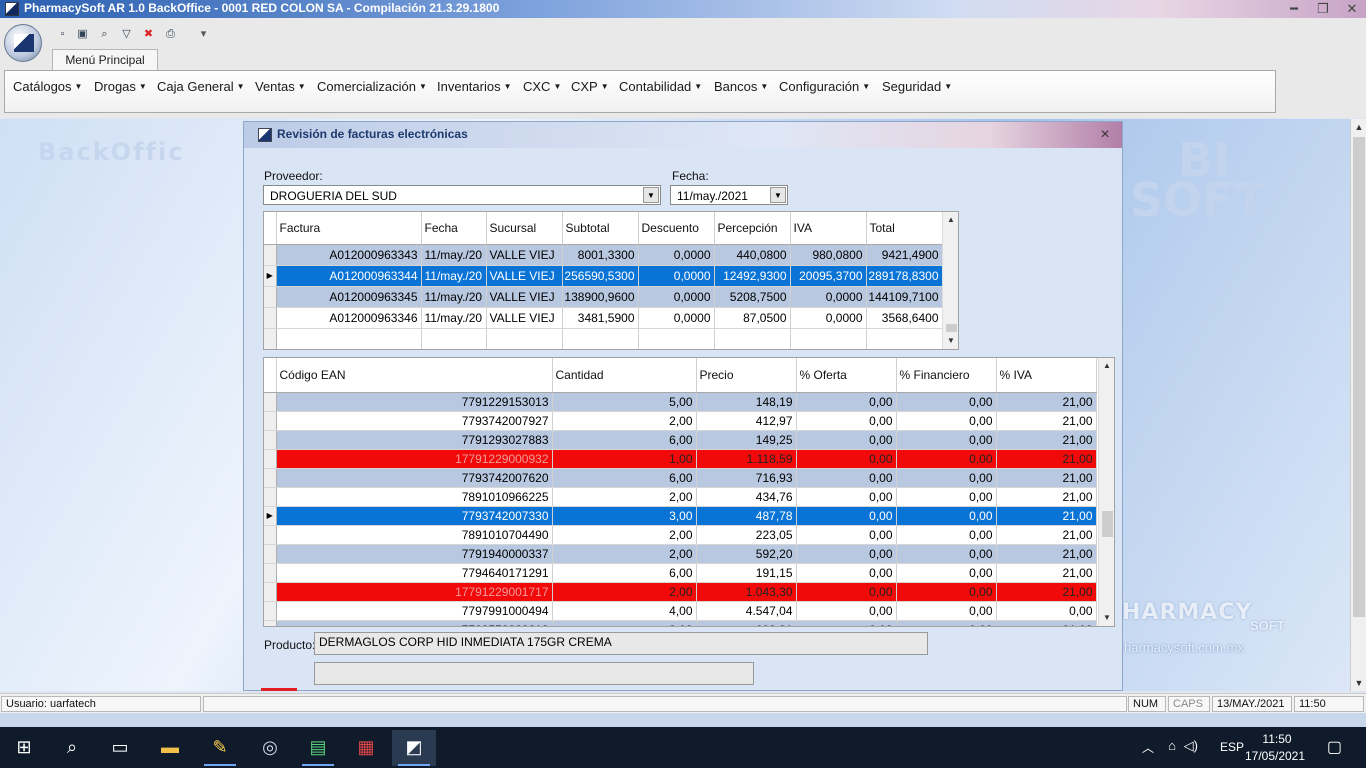 The image size is (1366, 768). What do you see at coordinates (778, 195) in the screenshot?
I see `calendar-dropdown-icon: ▼` at bounding box center [778, 195].